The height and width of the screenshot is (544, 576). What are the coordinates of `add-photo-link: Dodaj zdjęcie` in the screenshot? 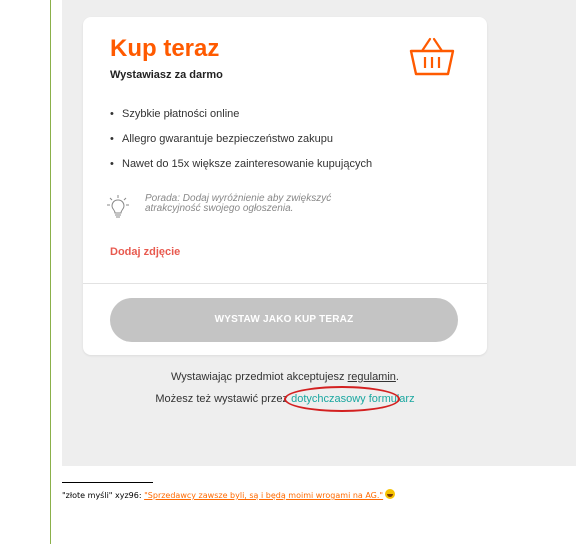 It's located at (145, 252).